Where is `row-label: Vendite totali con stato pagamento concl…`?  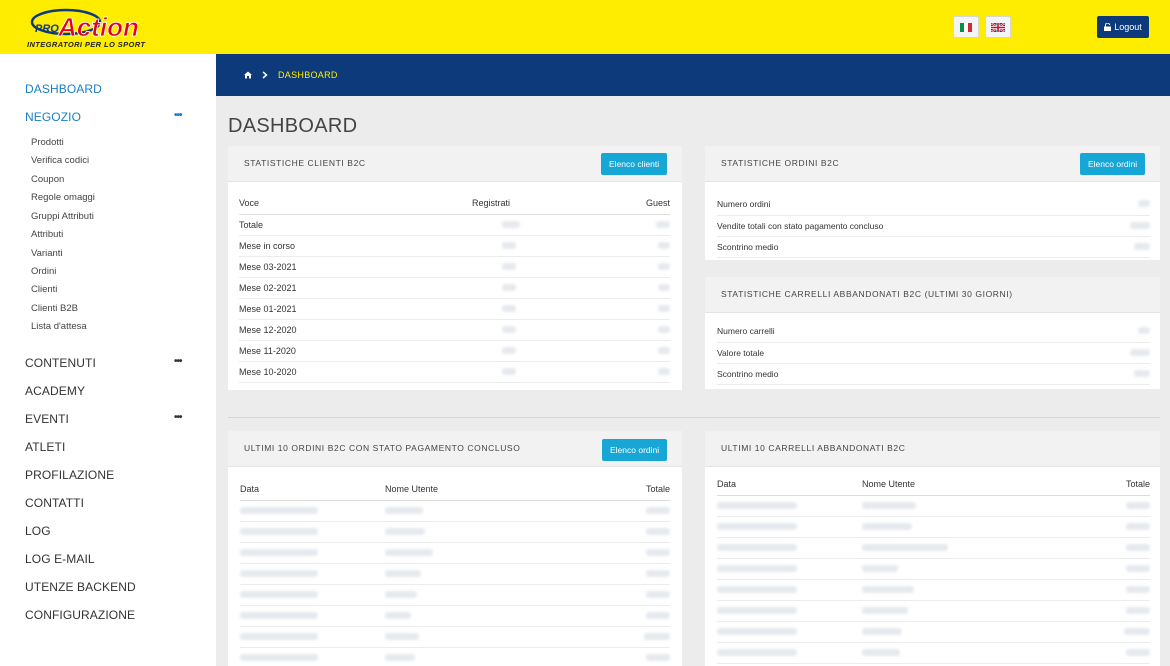
row-label: Vendite totali con stato pagamento concl… is located at coordinates (910, 226).